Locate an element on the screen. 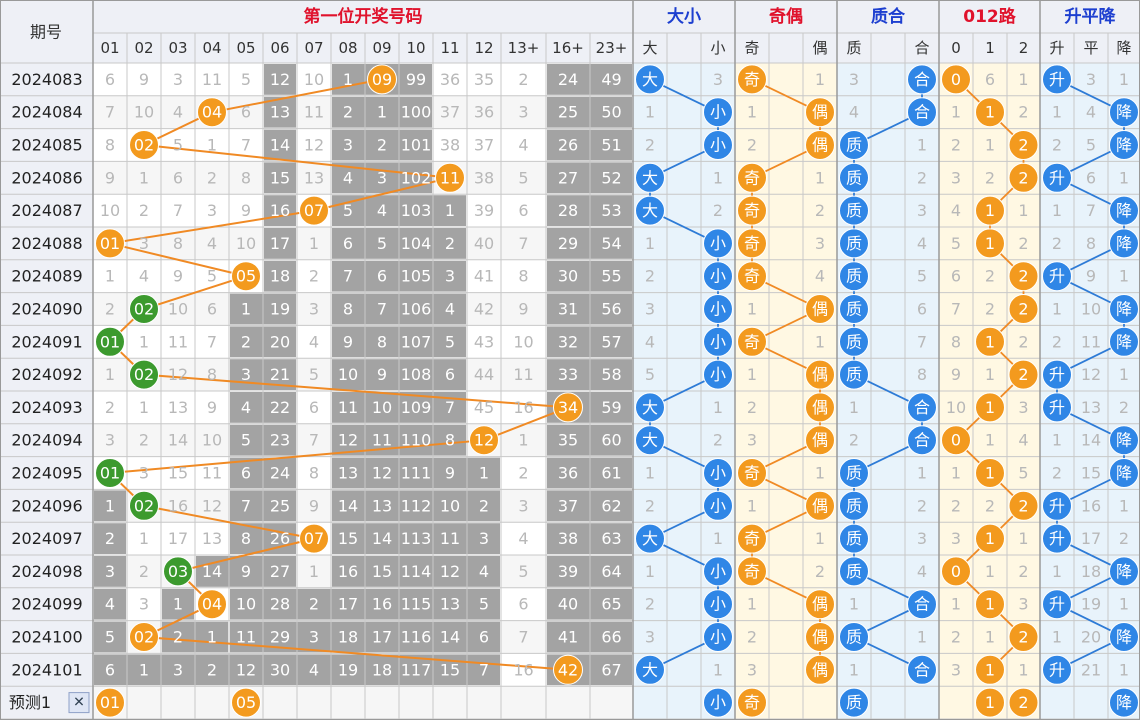  omission-value: 101 is located at coordinates (416, 145).